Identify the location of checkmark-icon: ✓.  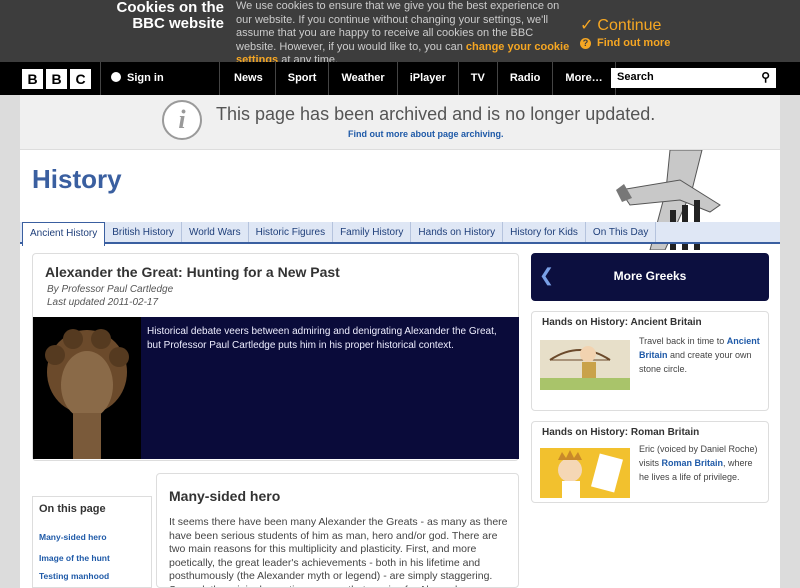
(587, 25).